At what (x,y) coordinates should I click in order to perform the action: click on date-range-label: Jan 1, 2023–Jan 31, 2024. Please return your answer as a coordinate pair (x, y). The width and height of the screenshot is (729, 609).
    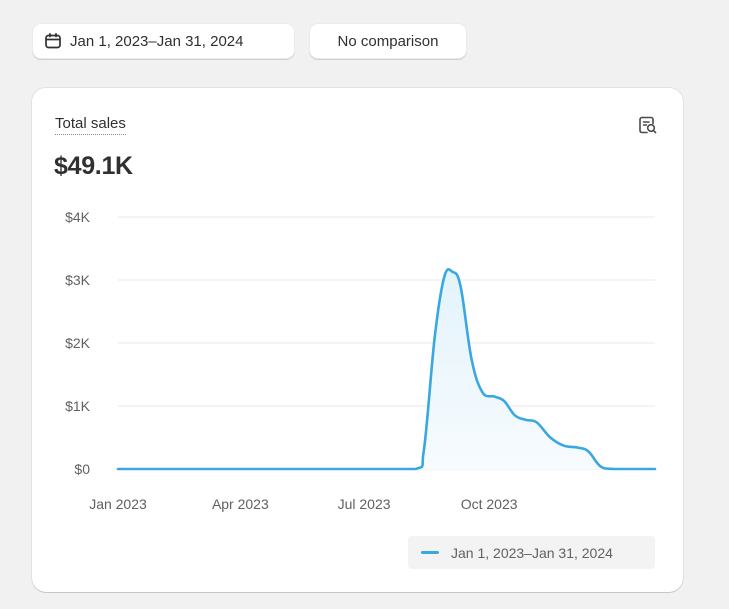
    Looking at the image, I should click on (157, 41).